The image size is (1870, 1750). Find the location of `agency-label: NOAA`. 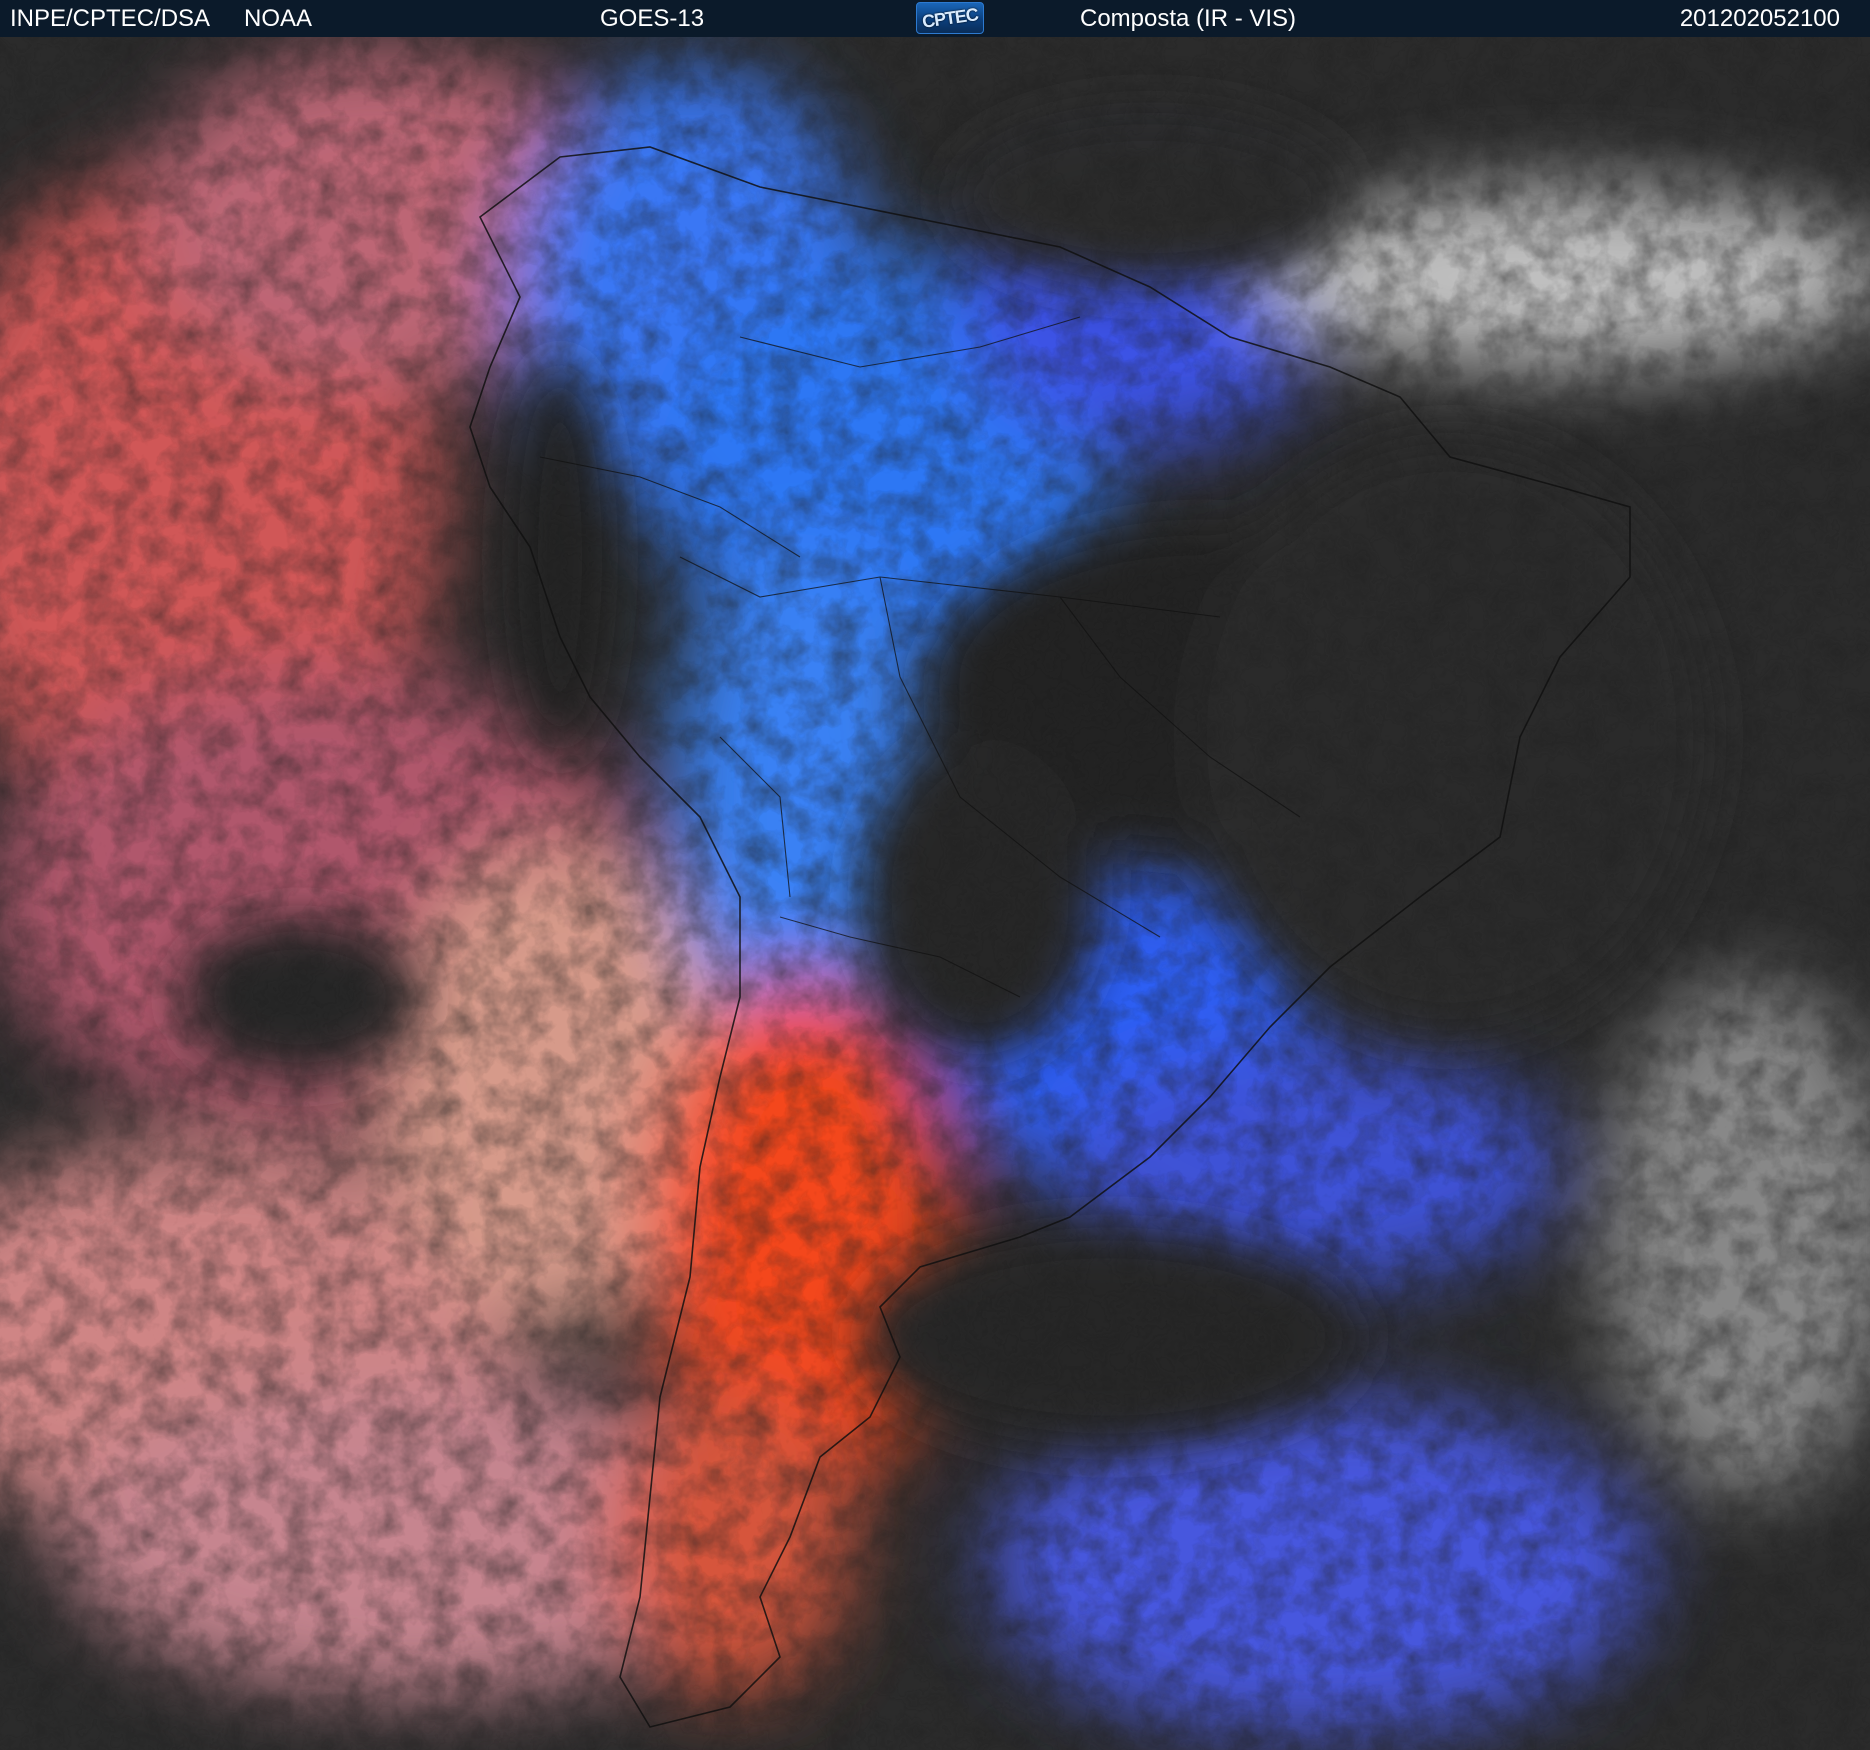

agency-label: NOAA is located at coordinates (278, 18).